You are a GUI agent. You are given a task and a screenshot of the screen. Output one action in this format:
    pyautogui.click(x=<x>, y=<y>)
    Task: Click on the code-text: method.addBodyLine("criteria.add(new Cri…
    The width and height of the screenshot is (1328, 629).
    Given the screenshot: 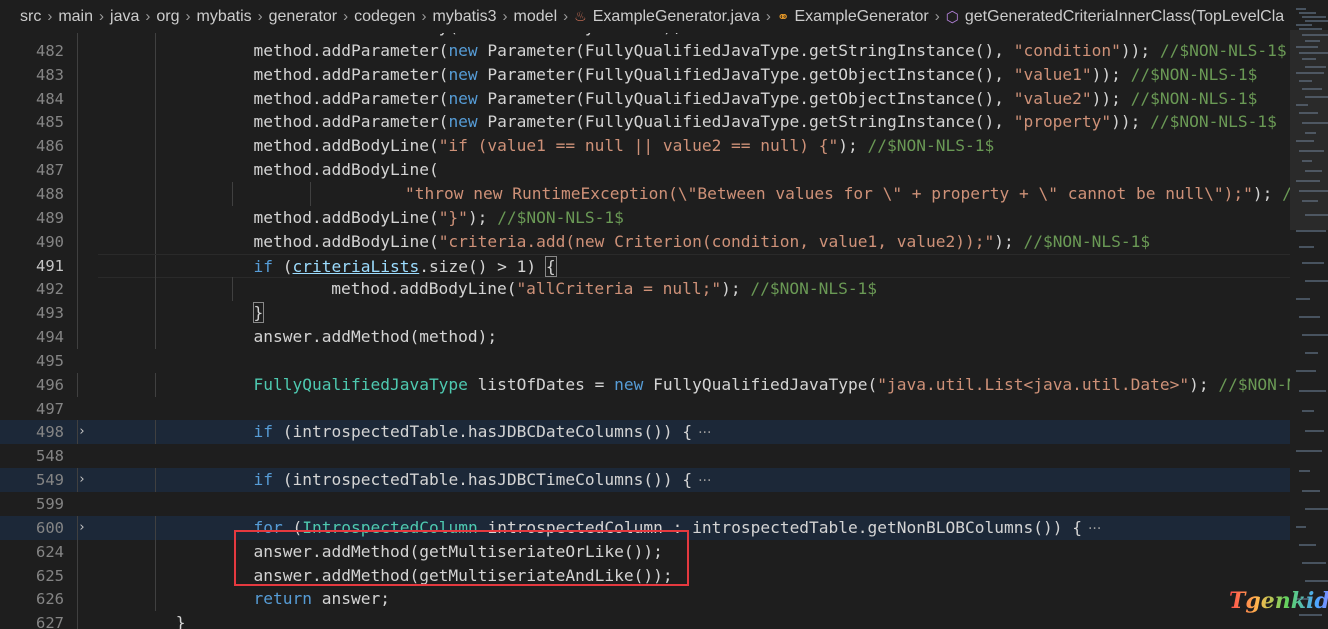 What is the action you would take?
    pyautogui.click(x=694, y=242)
    